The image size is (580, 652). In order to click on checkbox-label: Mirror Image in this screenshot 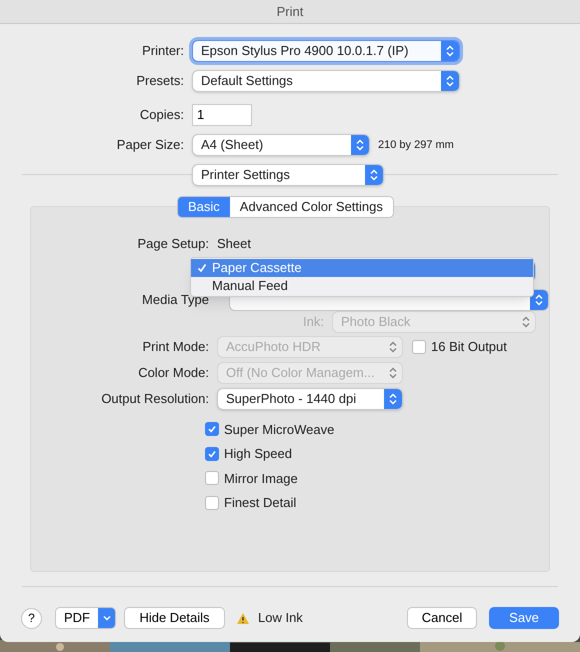, I will do `click(261, 479)`.